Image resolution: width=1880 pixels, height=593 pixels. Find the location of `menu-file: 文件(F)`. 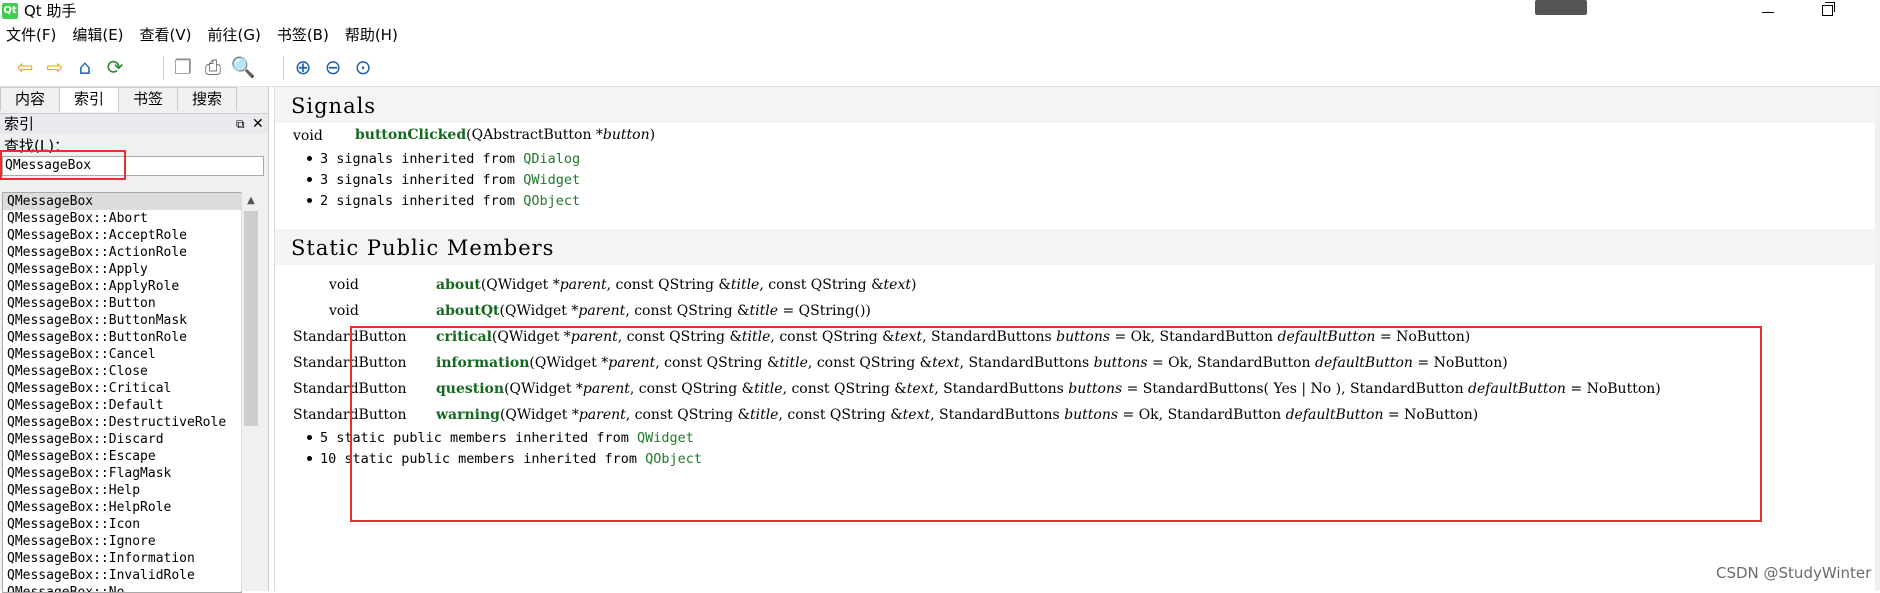

menu-file: 文件(F) is located at coordinates (33, 35).